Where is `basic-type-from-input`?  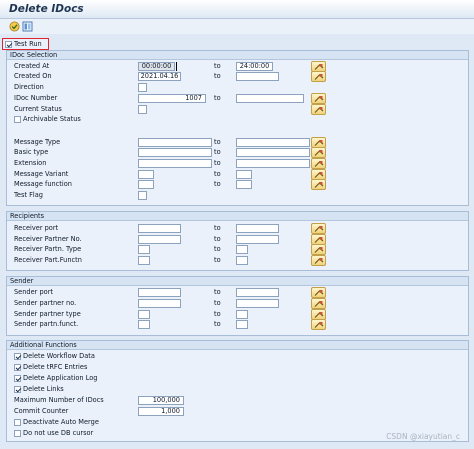 basic-type-from-input is located at coordinates (175, 152).